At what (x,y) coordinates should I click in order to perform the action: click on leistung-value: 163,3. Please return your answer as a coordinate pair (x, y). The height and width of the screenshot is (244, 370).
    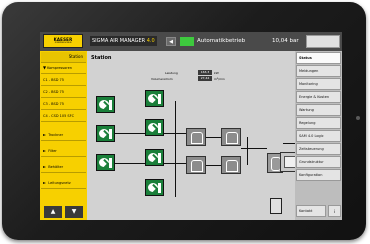
    Looking at the image, I should click on (205, 72).